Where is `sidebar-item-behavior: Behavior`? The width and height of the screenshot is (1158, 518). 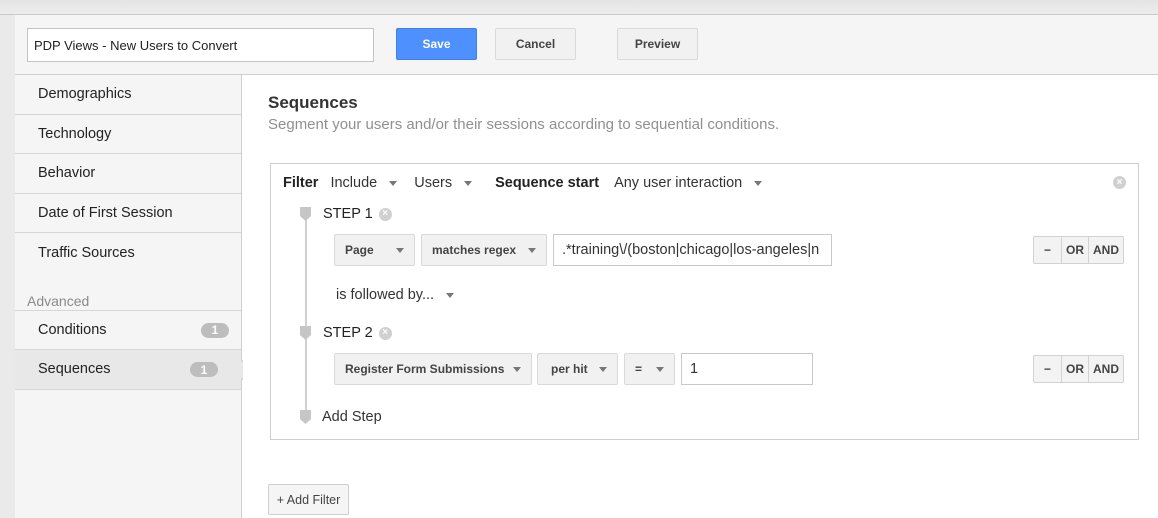 sidebar-item-behavior: Behavior is located at coordinates (128, 174).